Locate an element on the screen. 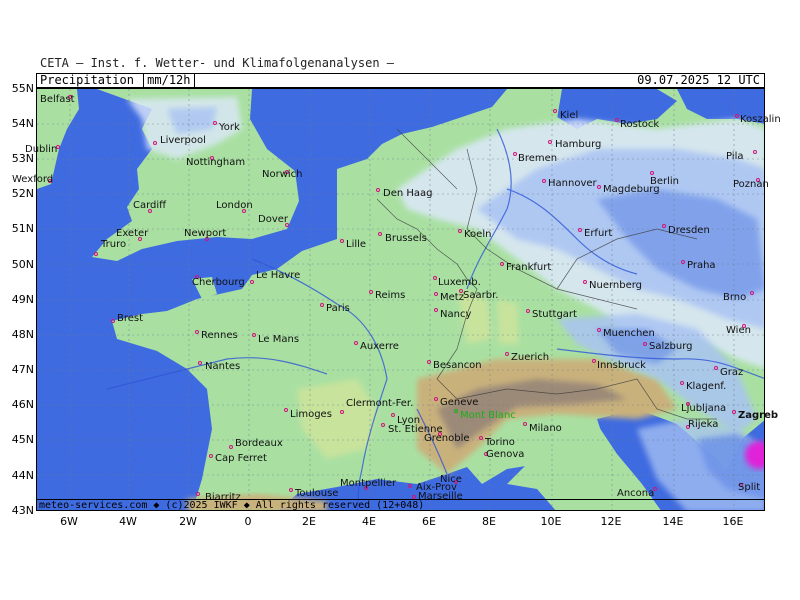 Image resolution: width=800 pixels, height=600 pixels. city-label-lille: Lille is located at coordinates (356, 244).